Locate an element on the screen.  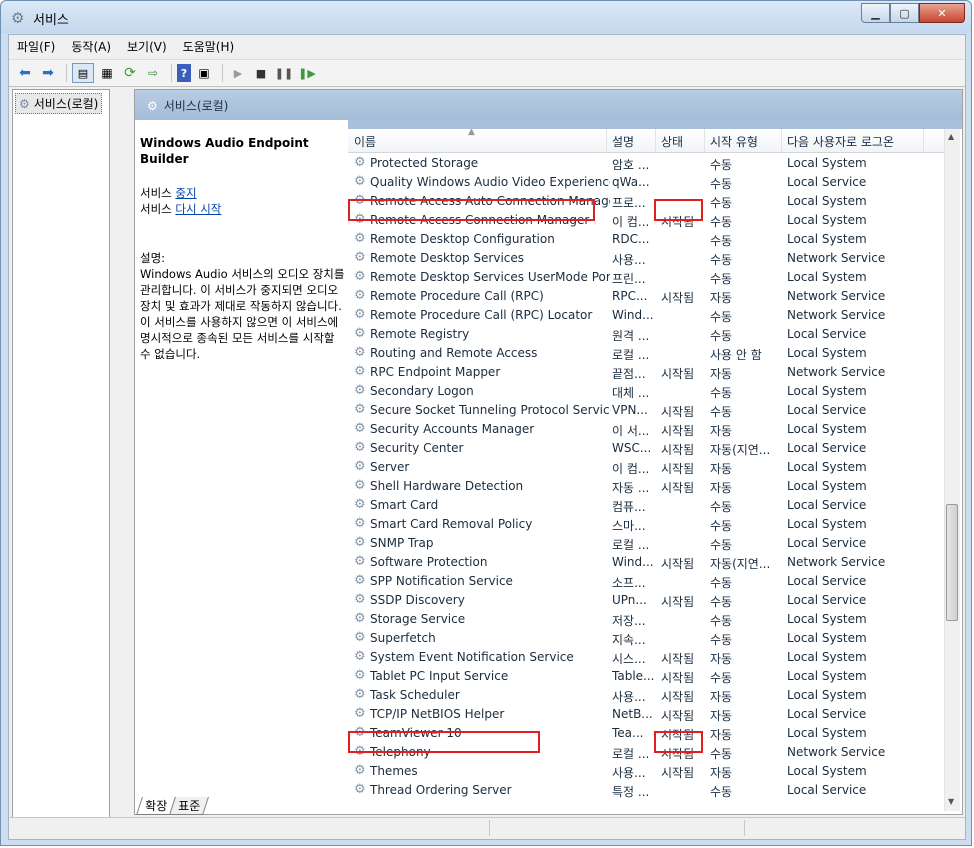
console-tree-icon: ▤ is located at coordinates (83, 73).